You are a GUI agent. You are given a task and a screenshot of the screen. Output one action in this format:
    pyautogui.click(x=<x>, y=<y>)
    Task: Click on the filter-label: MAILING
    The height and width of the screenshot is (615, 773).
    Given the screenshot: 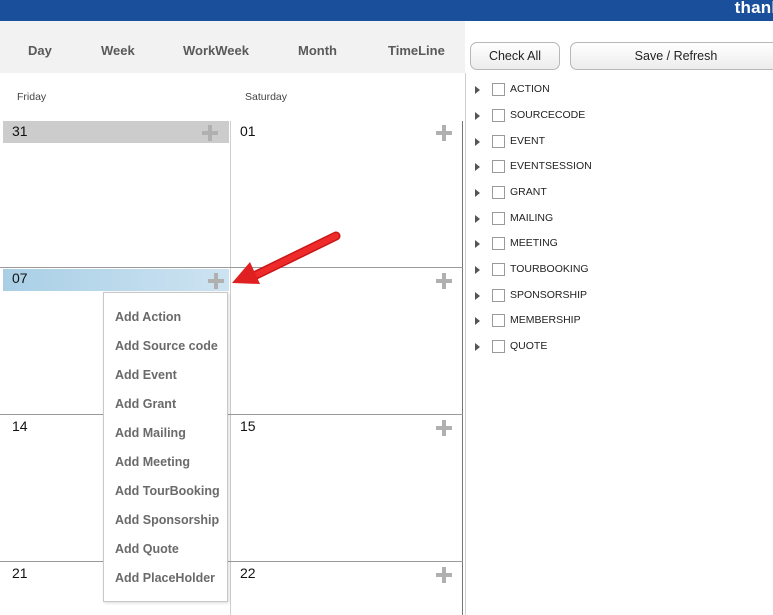 What is the action you would take?
    pyautogui.click(x=532, y=218)
    